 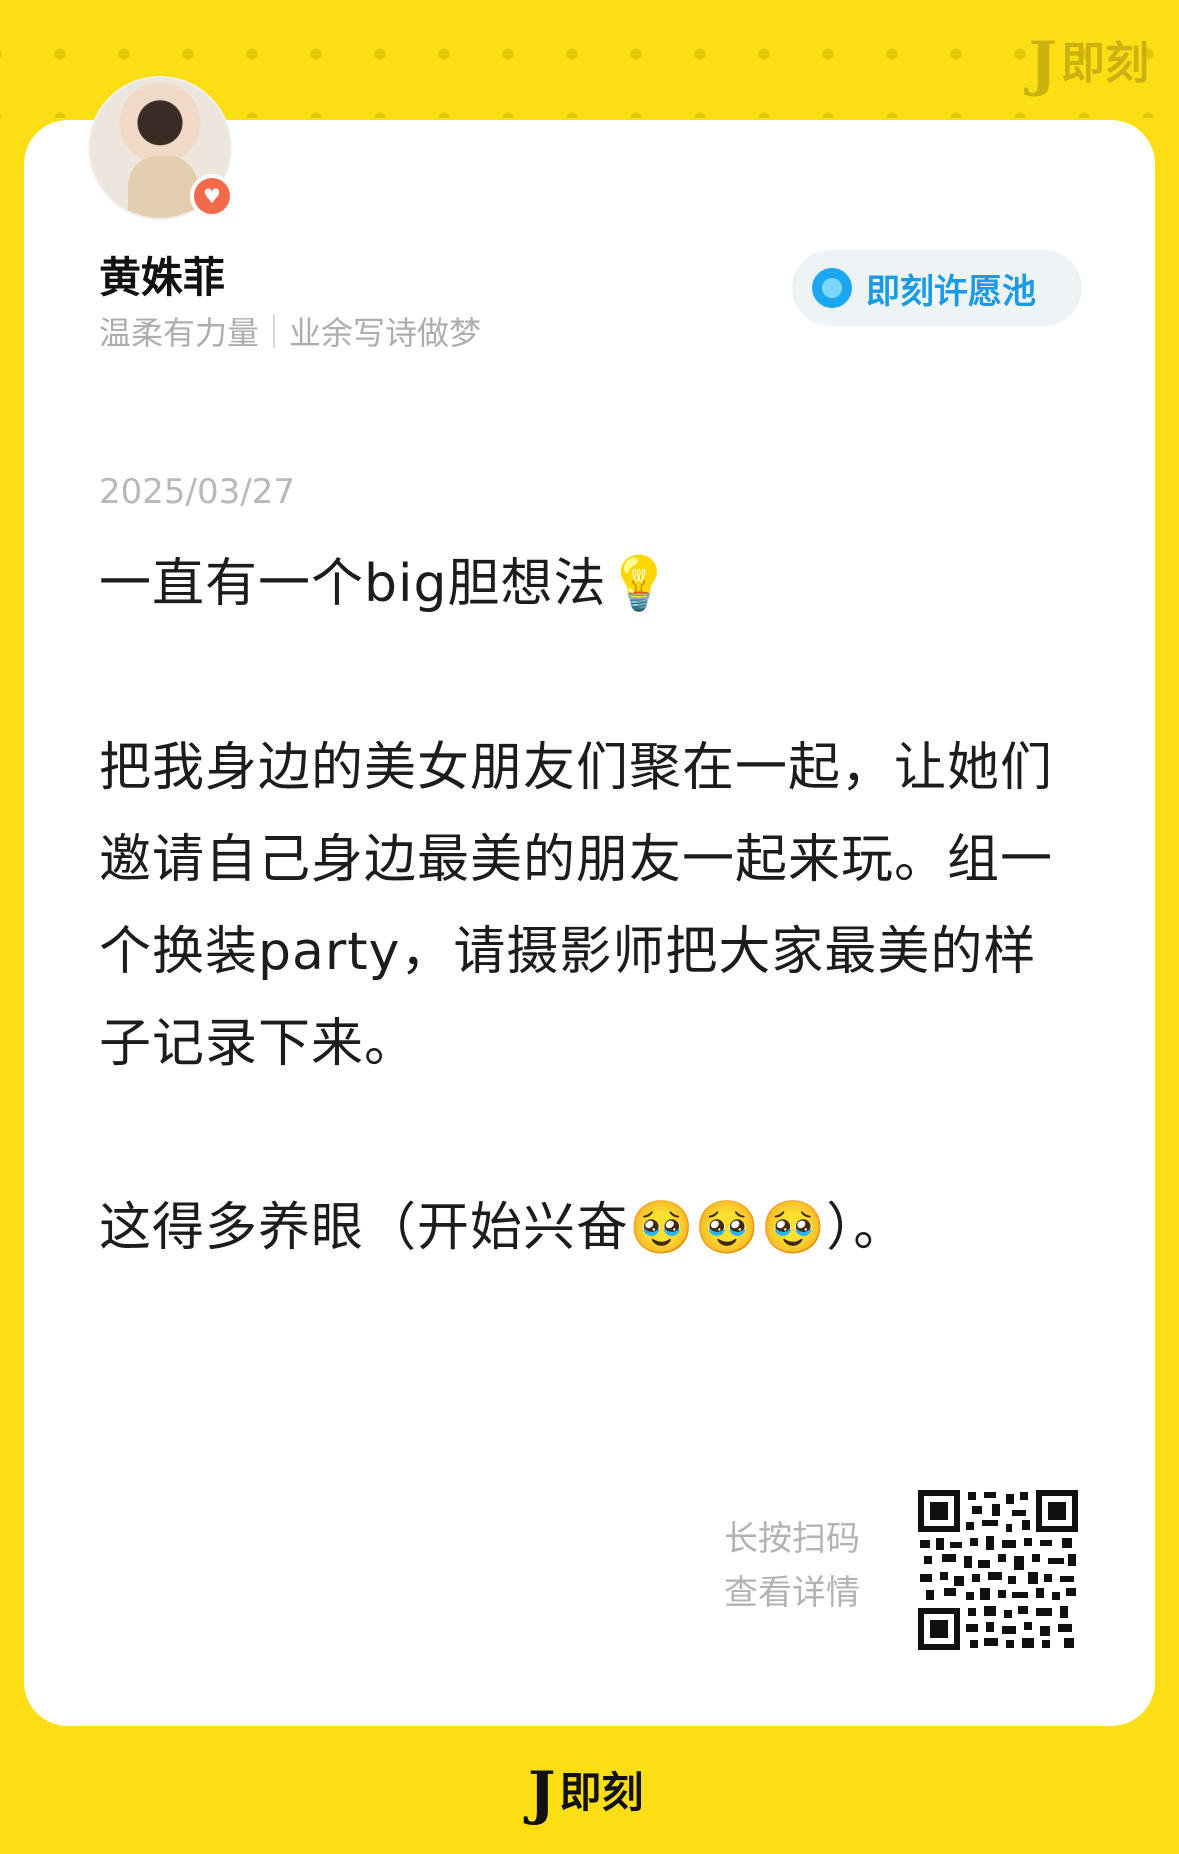 I want to click on bio-right: 业余写诗做梦, so click(x=385, y=333).